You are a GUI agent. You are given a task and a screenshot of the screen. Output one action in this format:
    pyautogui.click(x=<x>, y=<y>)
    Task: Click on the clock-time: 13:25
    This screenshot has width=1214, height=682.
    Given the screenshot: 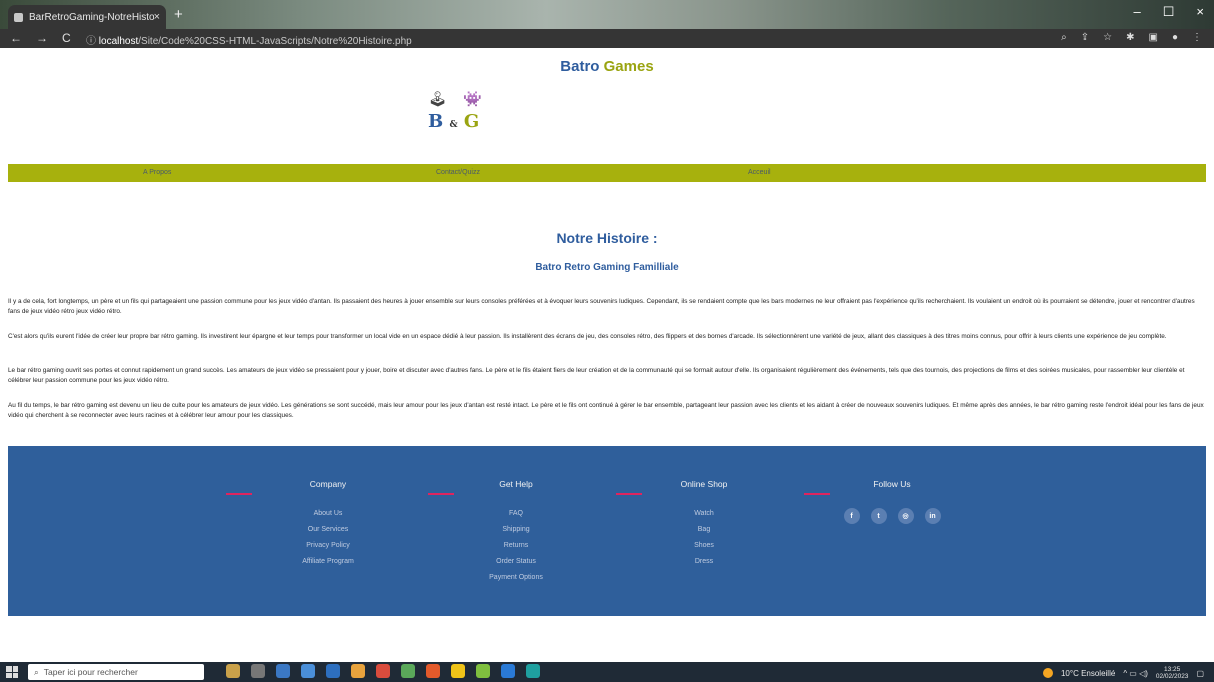 What is the action you would take?
    pyautogui.click(x=1172, y=669)
    